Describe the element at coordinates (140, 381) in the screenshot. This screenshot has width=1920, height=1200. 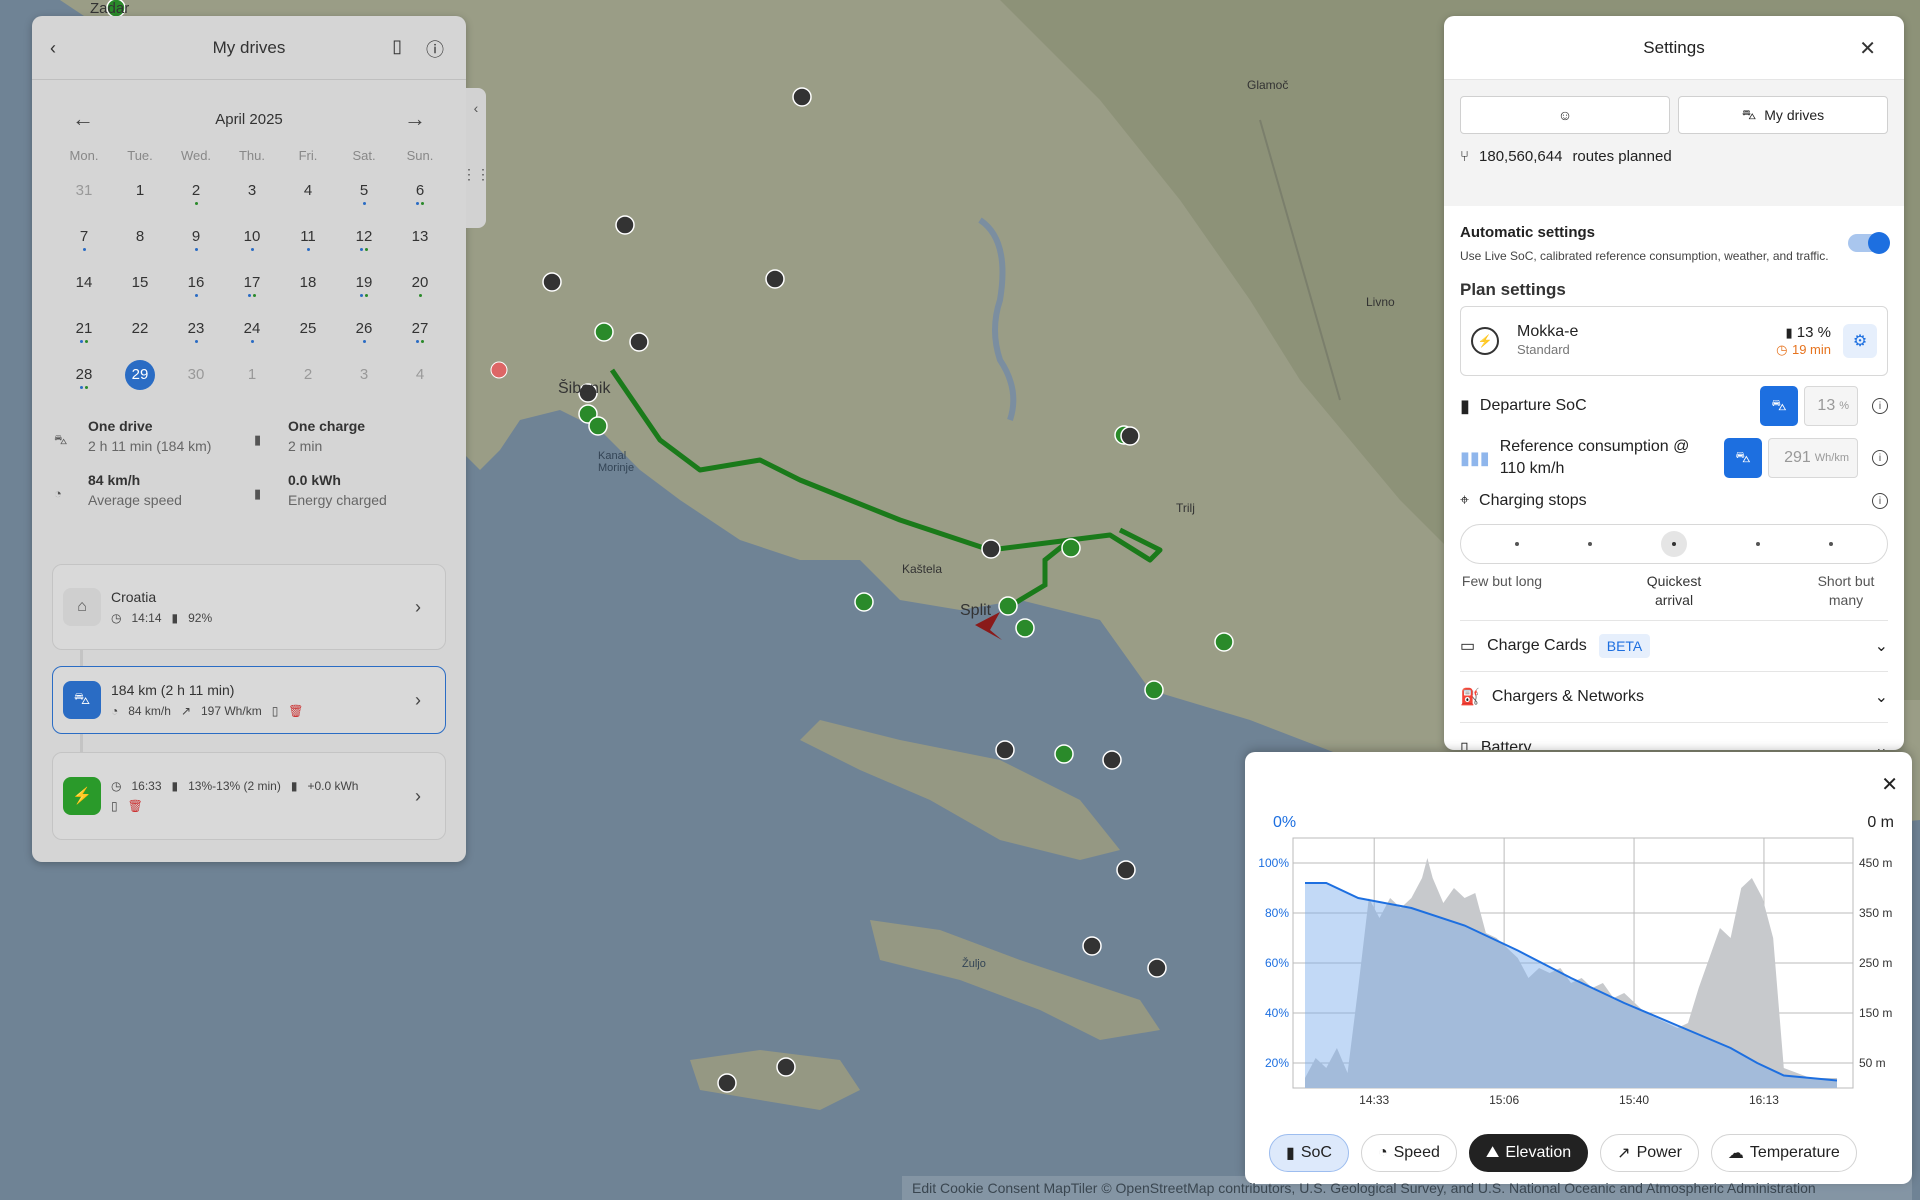
I see `calendar-day: 29` at that location.